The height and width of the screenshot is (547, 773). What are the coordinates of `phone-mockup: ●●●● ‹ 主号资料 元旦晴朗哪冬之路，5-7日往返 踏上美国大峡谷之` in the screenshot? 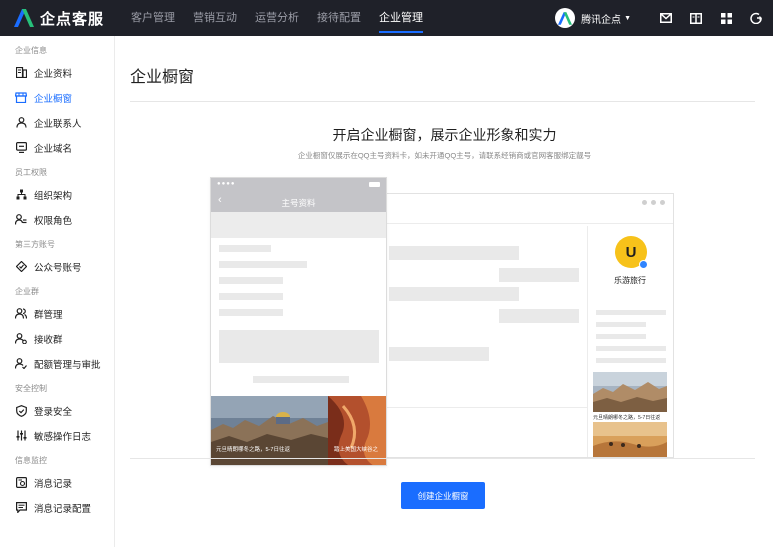 It's located at (298, 321).